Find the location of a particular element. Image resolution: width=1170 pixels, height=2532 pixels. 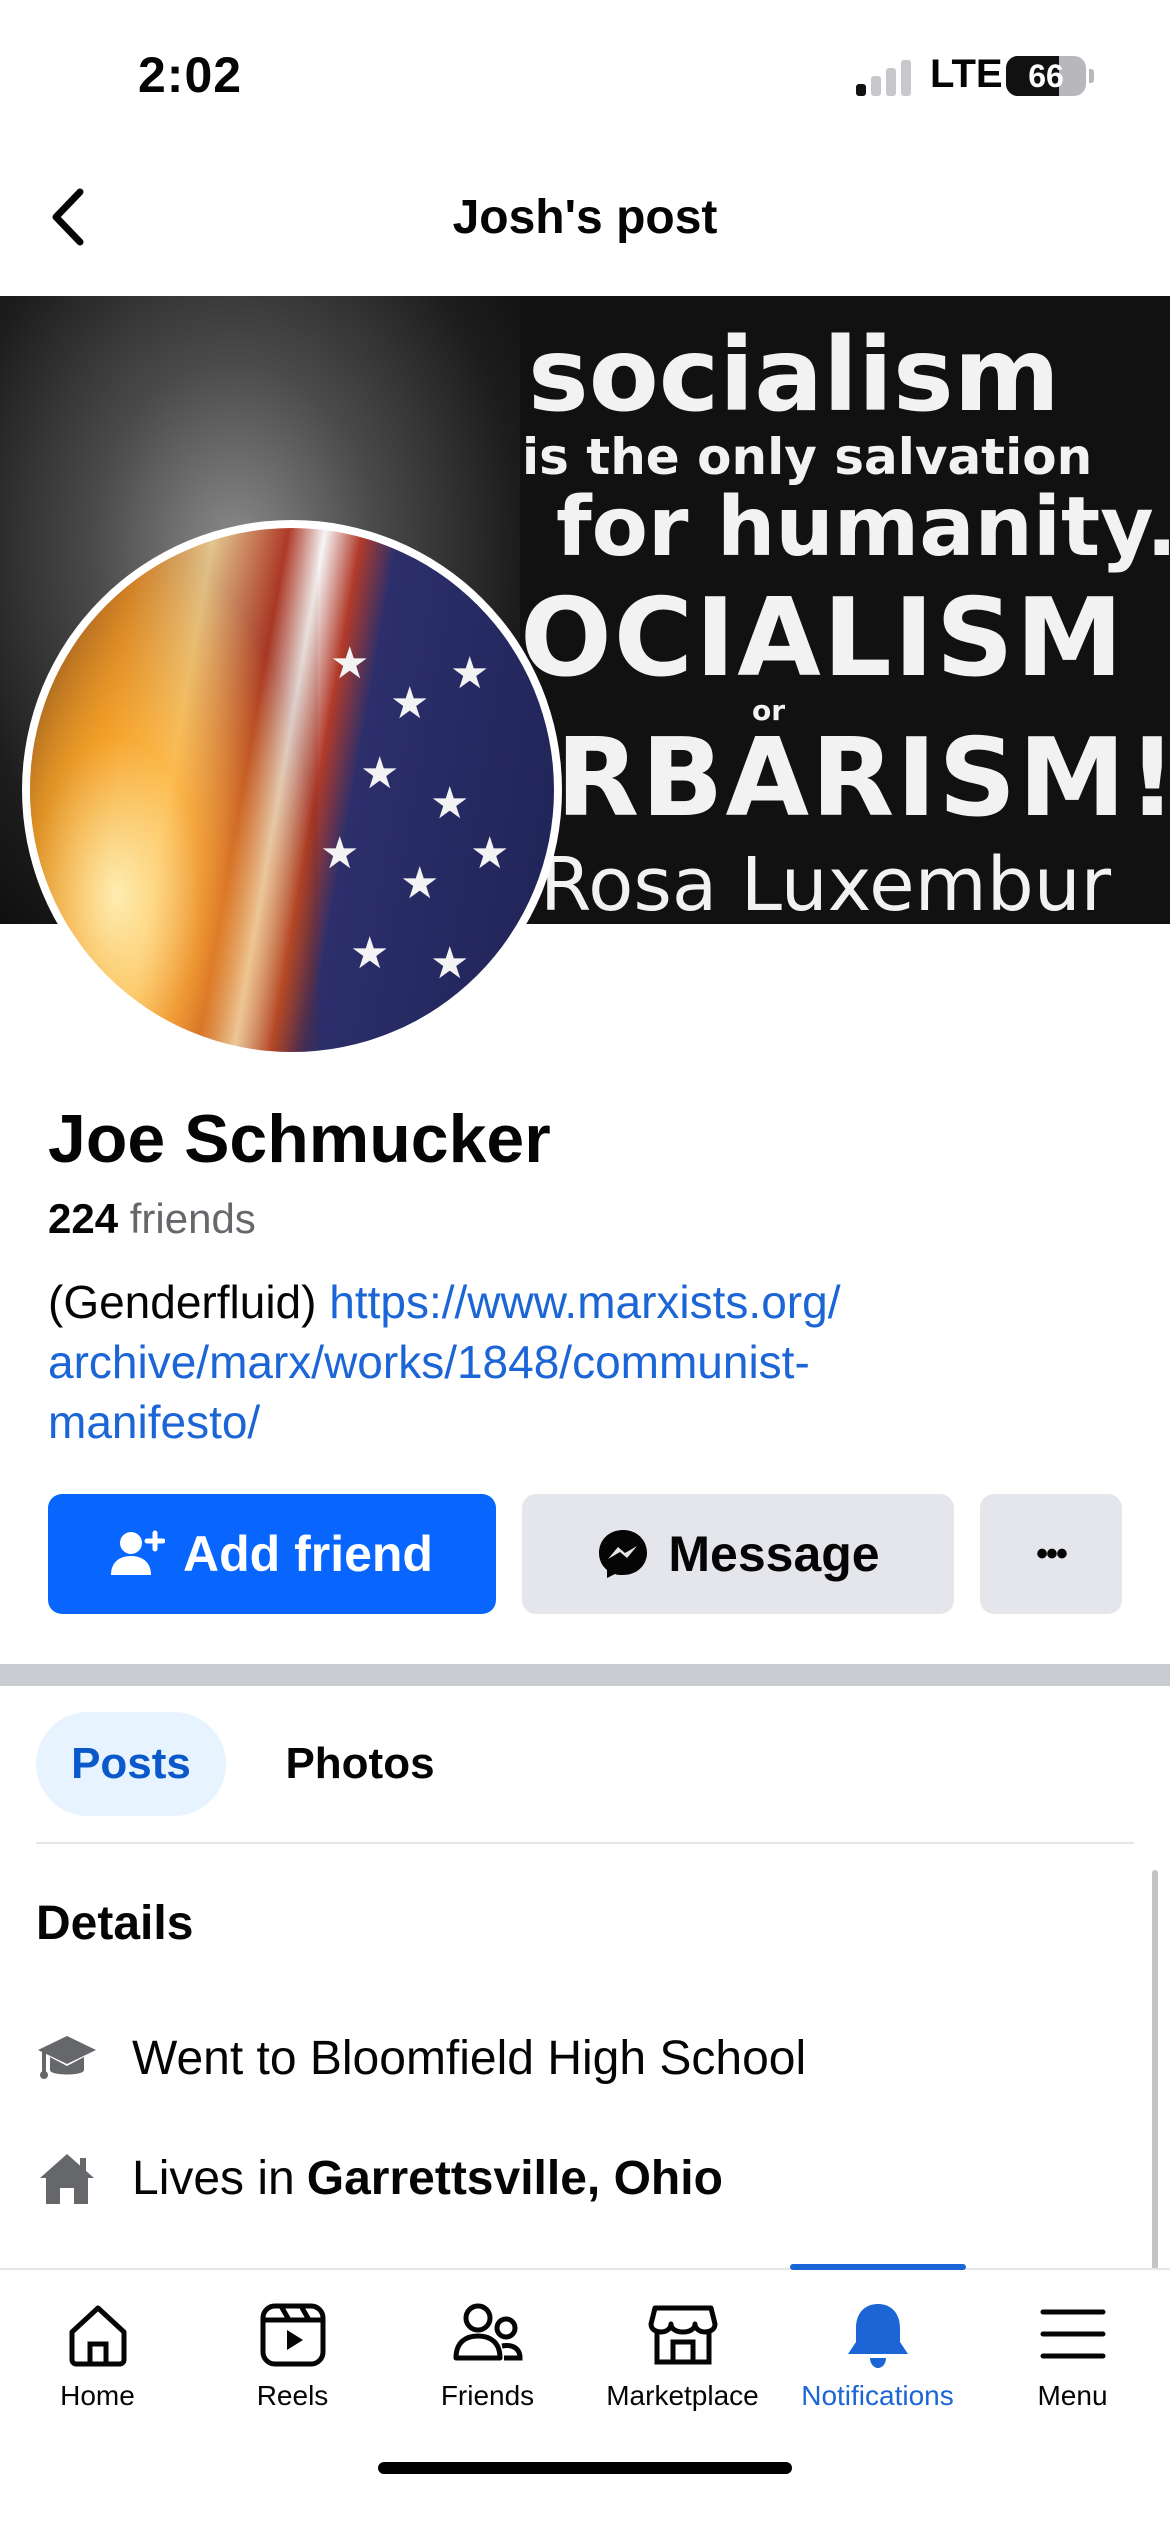

friends-label: friends is located at coordinates (192, 1218).